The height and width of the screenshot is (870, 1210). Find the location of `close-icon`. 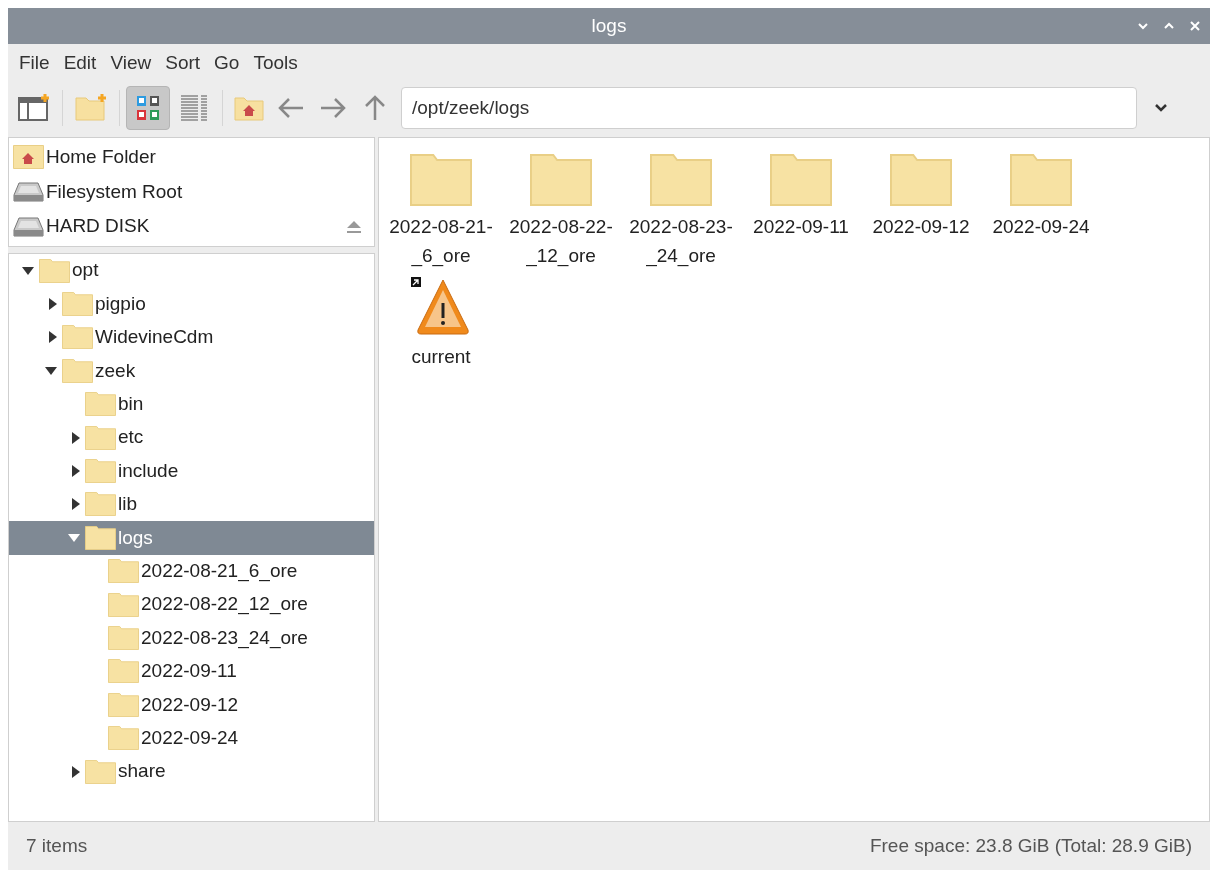

close-icon is located at coordinates (1195, 26).